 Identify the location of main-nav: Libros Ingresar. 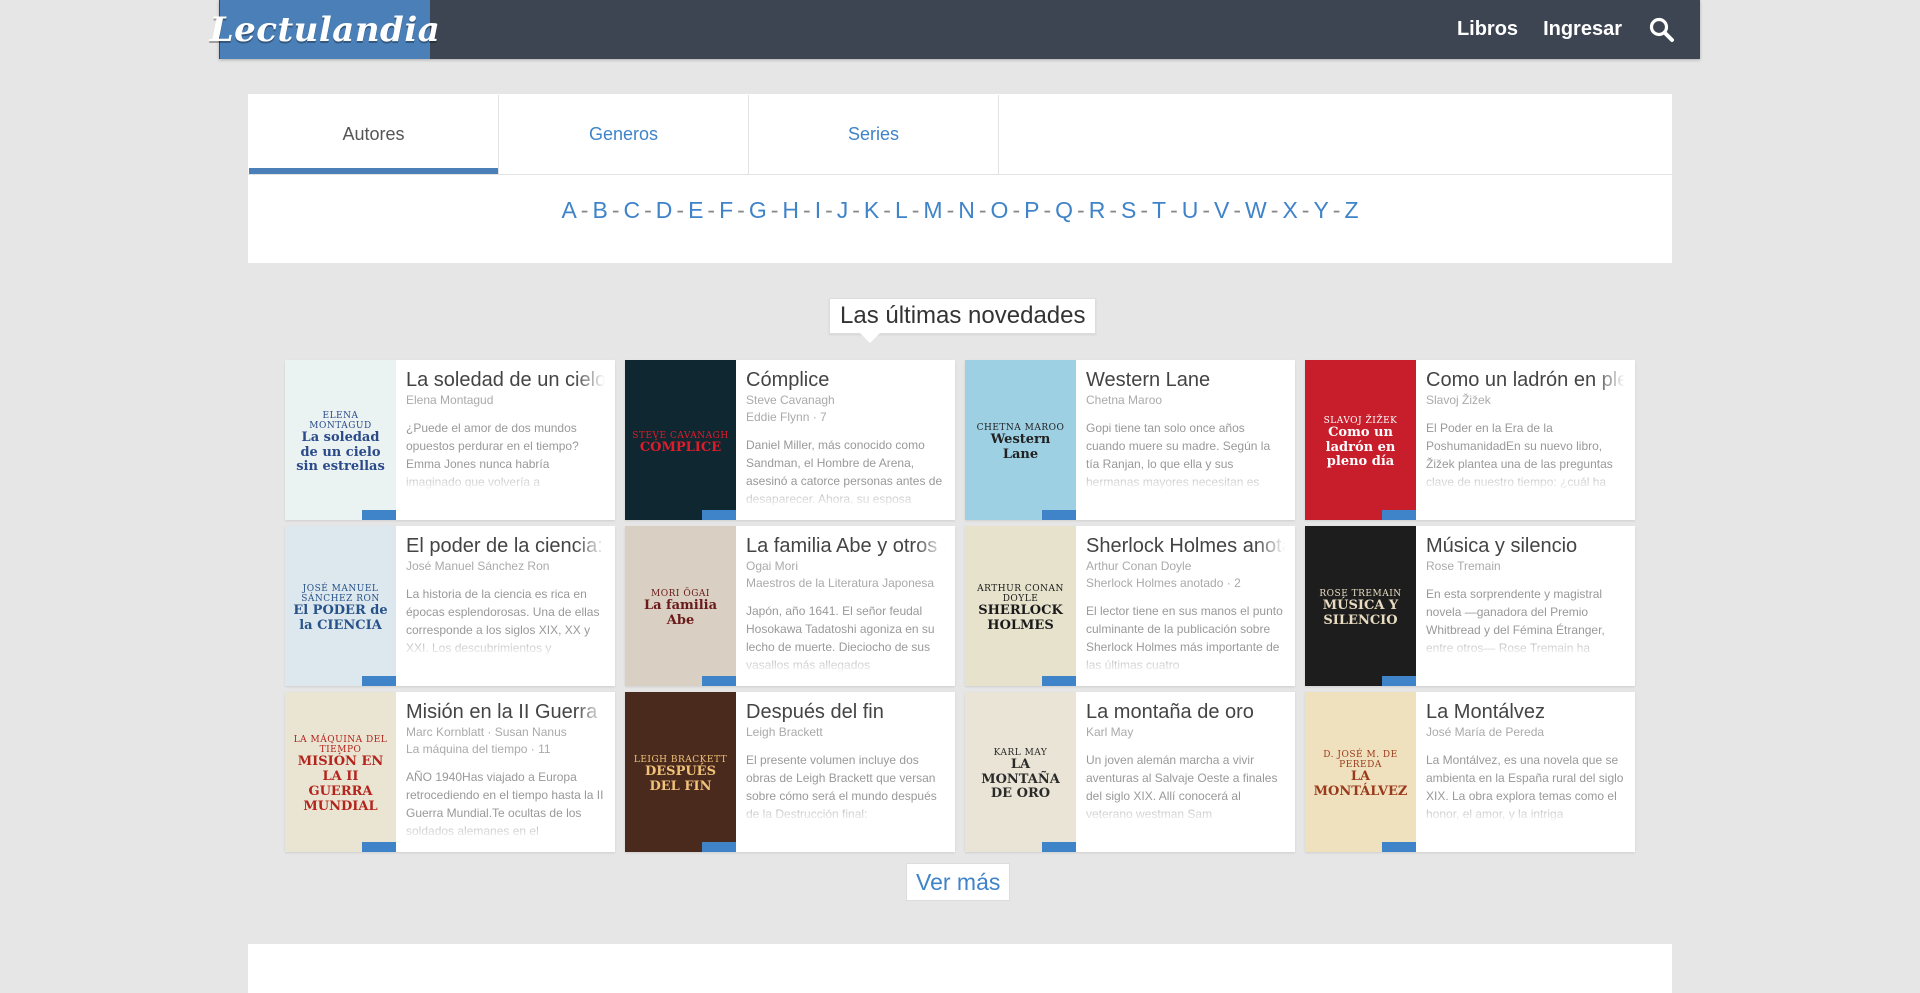
(1578, 29).